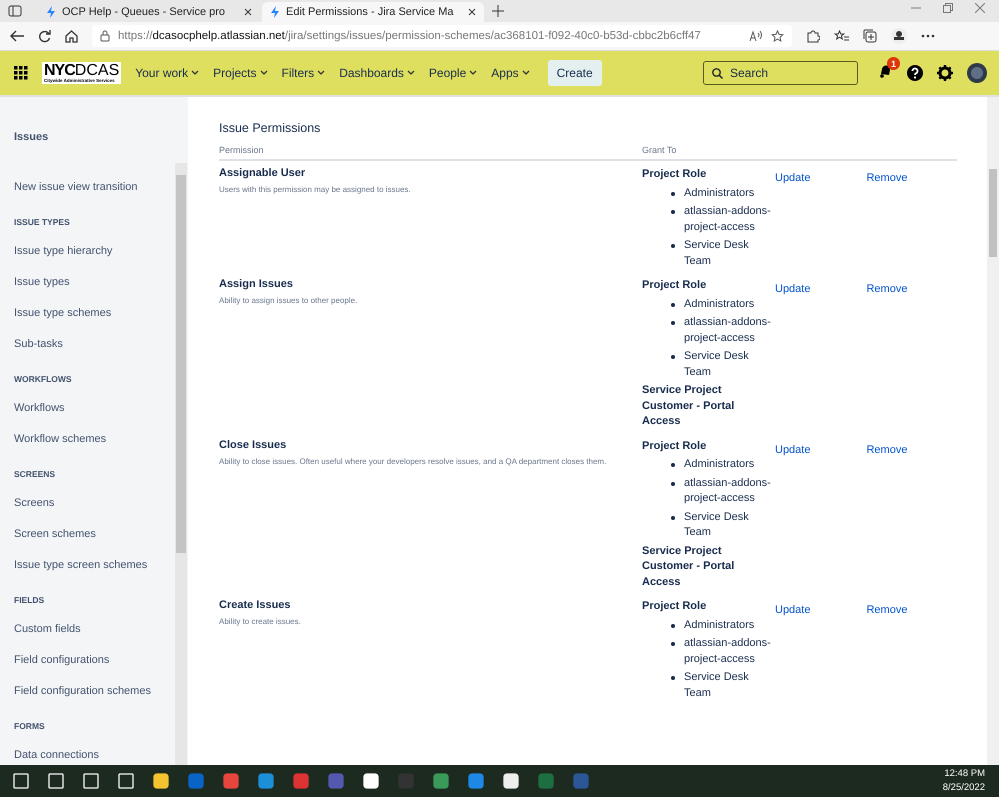  I want to click on sidebar-item: Workflows, so click(39, 407).